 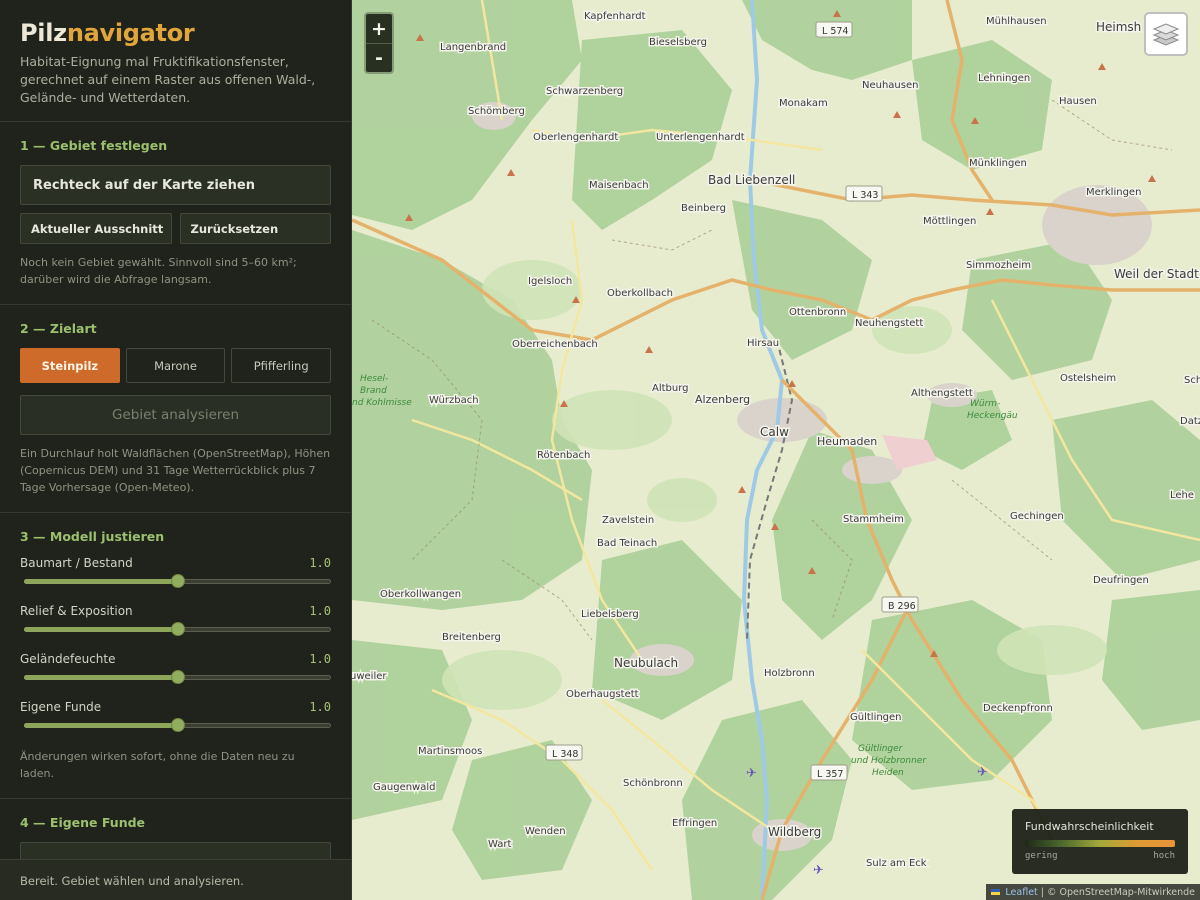 What do you see at coordinates (420, 594) in the screenshot?
I see `place-label: Oberkollwangen` at bounding box center [420, 594].